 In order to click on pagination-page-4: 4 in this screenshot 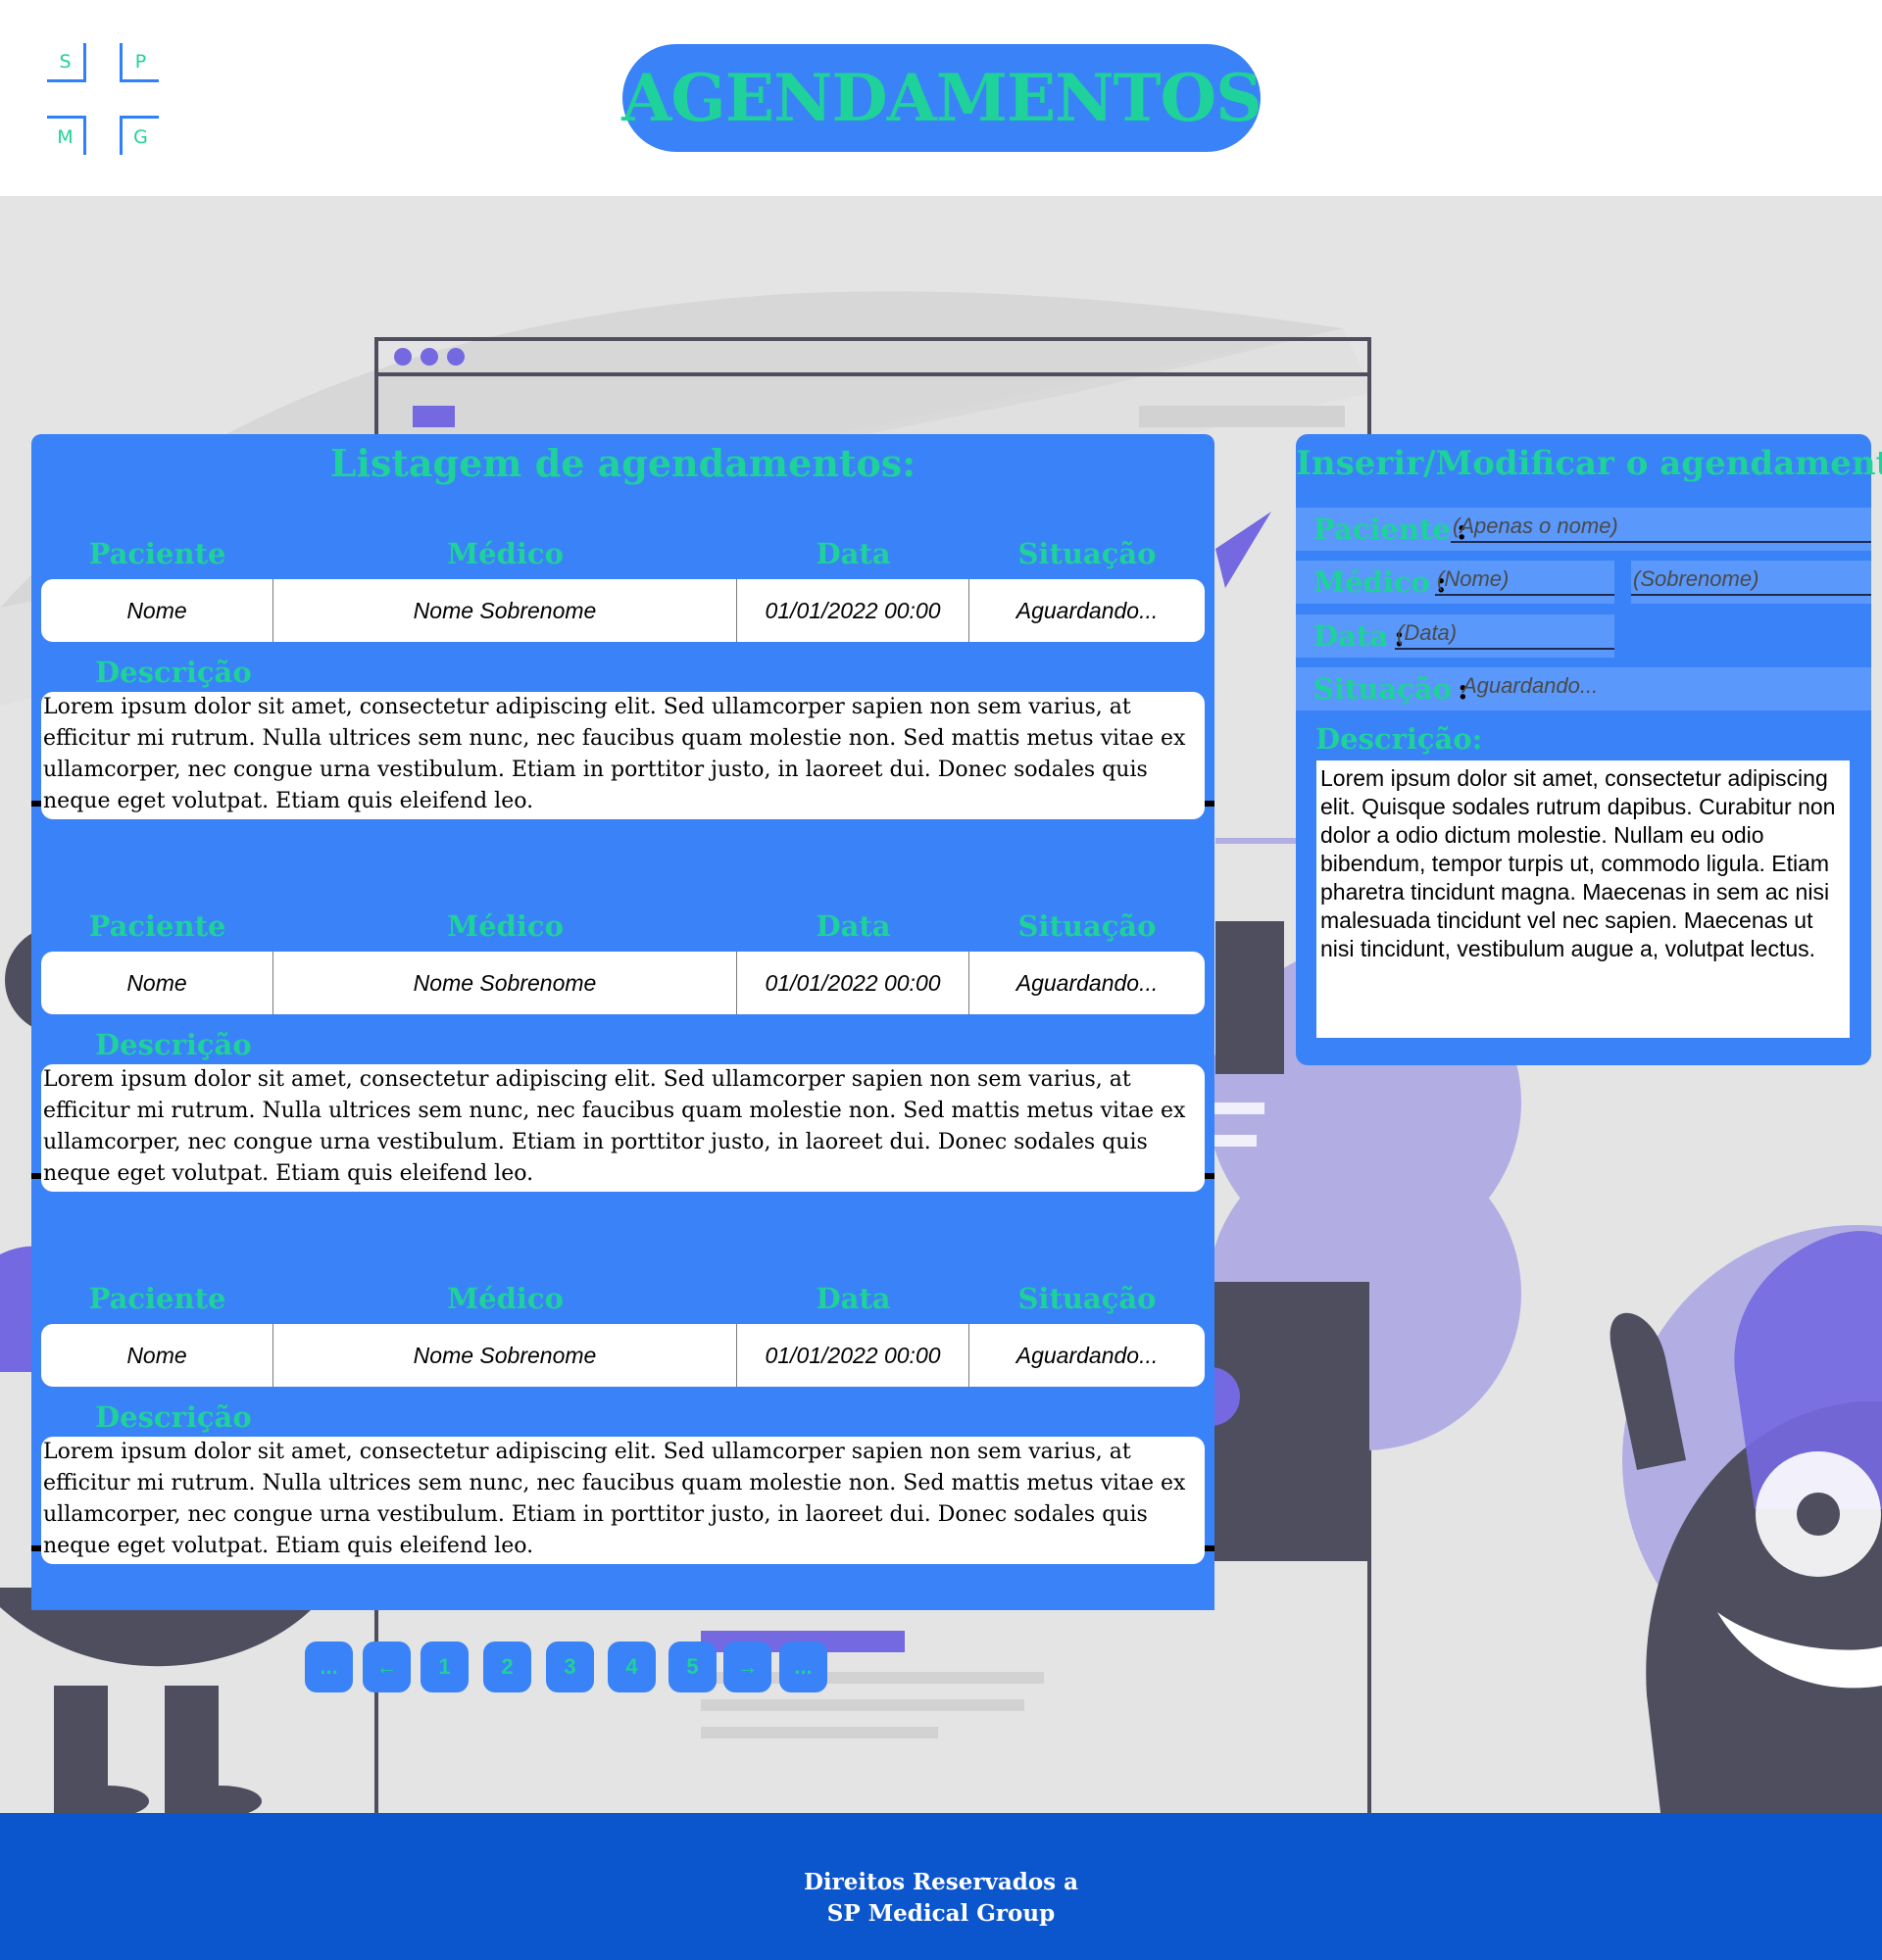, I will do `click(632, 1667)`.